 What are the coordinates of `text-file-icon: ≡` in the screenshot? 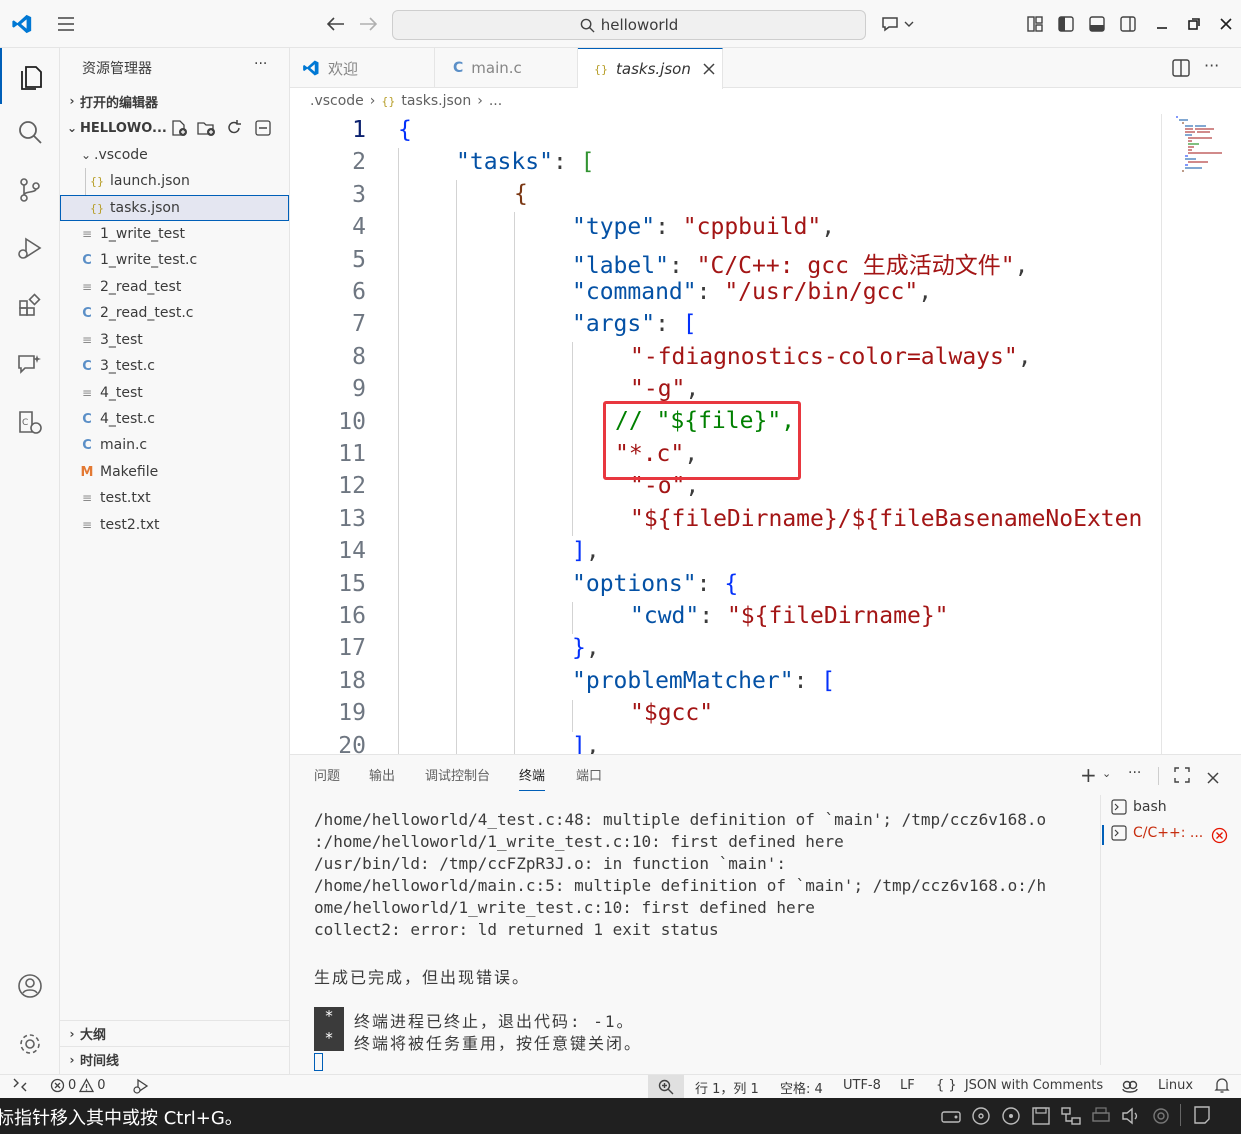 It's located at (87, 498).